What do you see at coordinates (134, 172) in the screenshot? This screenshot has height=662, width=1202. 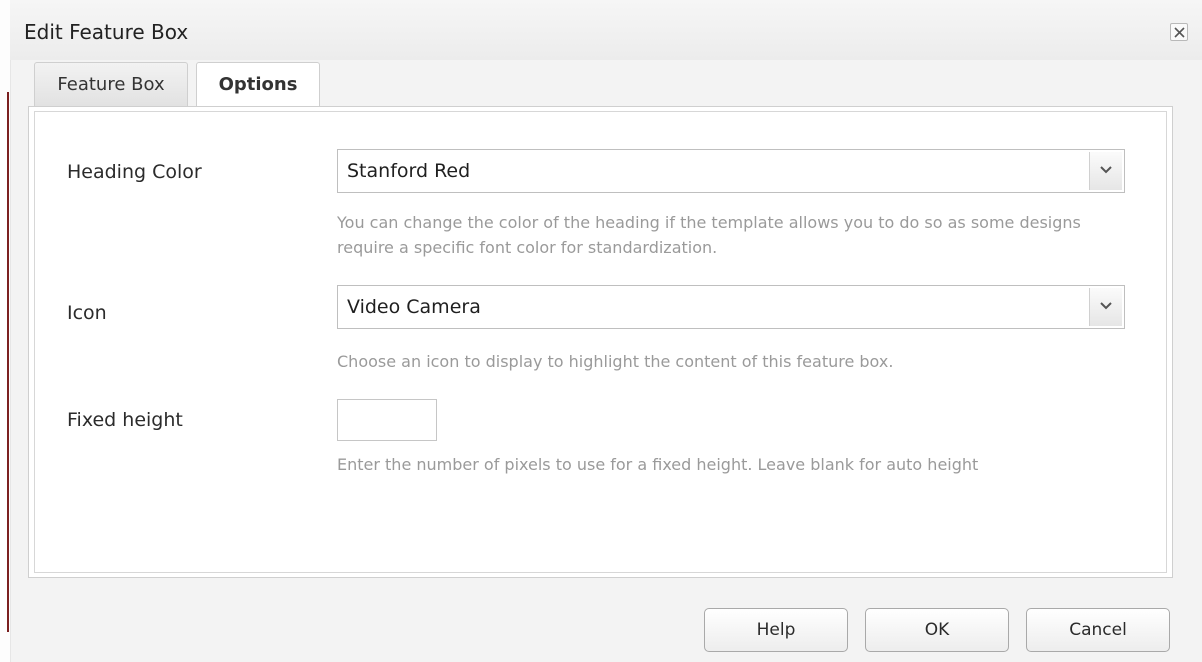 I see `heading-color-label: Heading Color` at bounding box center [134, 172].